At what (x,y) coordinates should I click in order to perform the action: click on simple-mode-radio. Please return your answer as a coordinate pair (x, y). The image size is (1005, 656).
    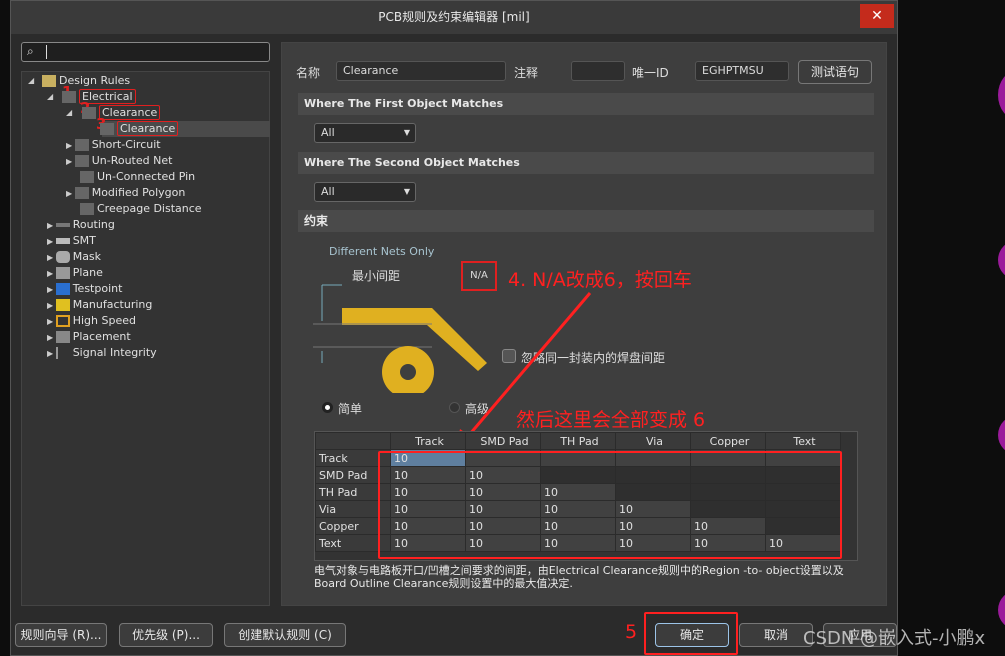
    Looking at the image, I should click on (327, 407).